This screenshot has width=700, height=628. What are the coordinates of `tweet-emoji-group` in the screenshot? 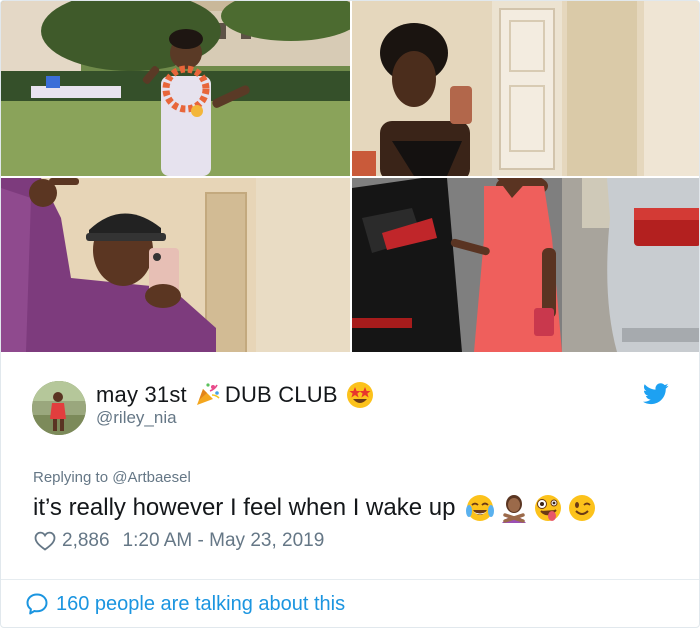 It's located at (531, 508).